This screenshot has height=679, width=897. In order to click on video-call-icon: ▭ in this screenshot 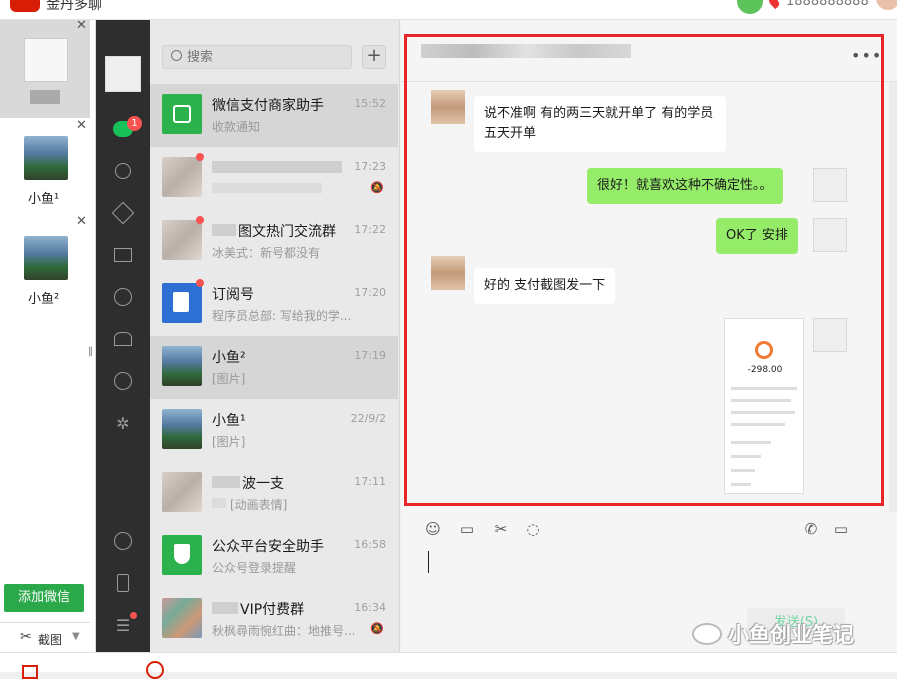, I will do `click(841, 529)`.